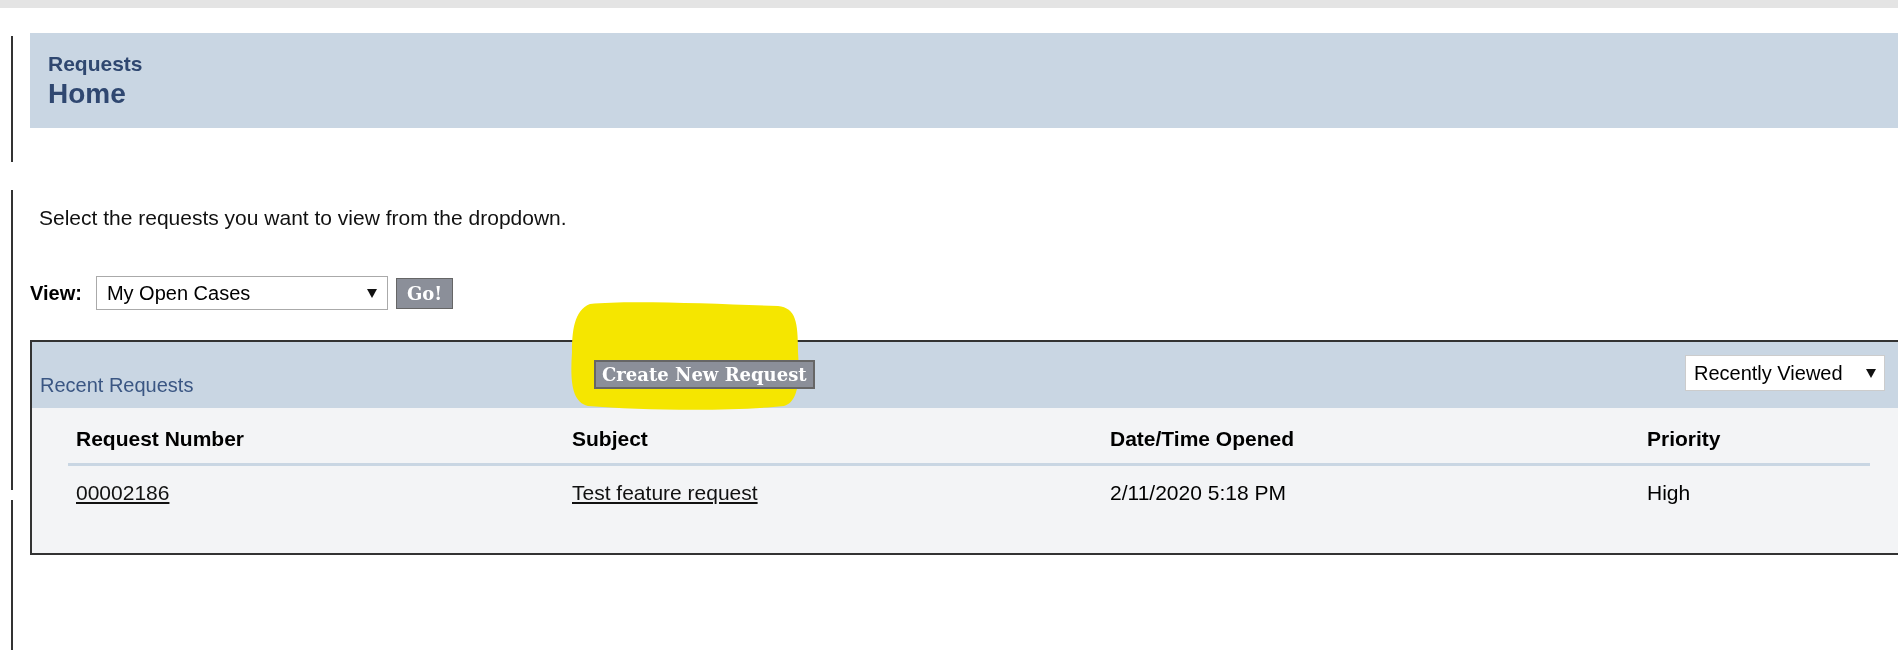  I want to click on view-label: View:, so click(56, 293).